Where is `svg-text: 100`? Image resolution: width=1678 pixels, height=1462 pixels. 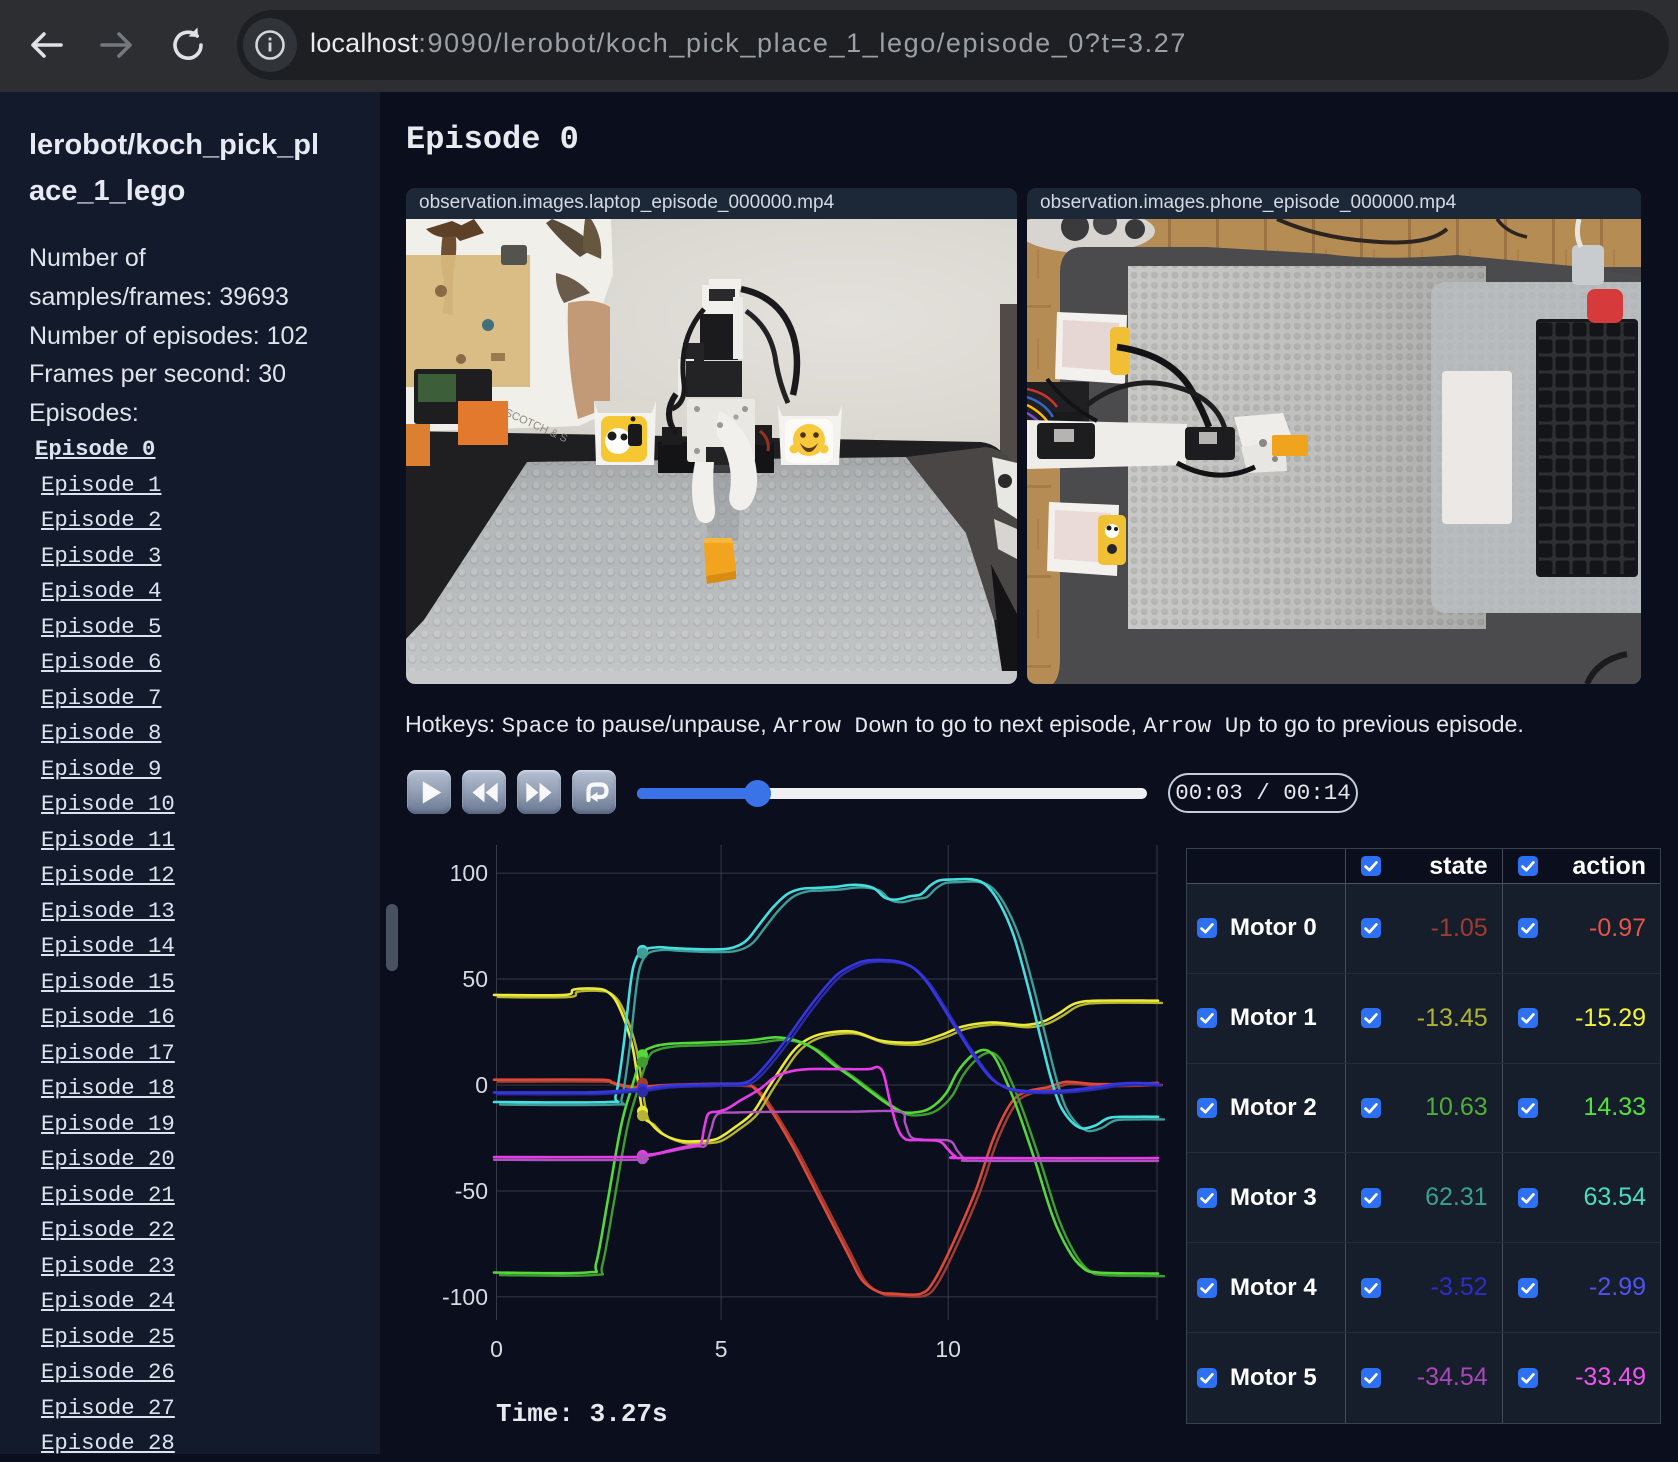 svg-text: 100 is located at coordinates (469, 873).